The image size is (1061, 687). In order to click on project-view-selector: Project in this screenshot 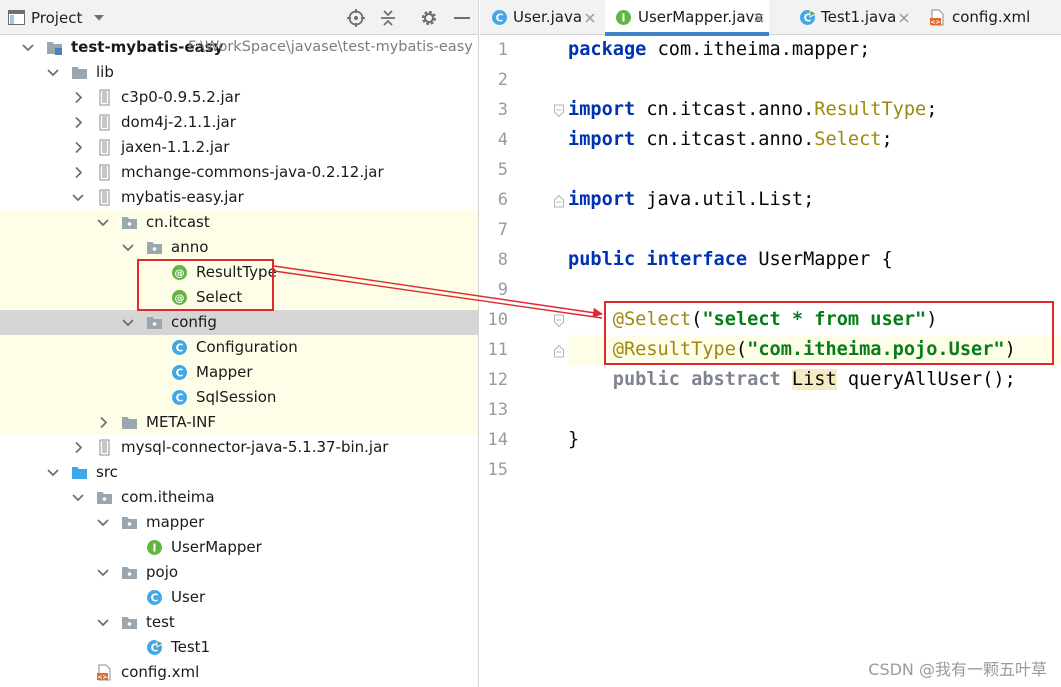, I will do `click(56, 17)`.